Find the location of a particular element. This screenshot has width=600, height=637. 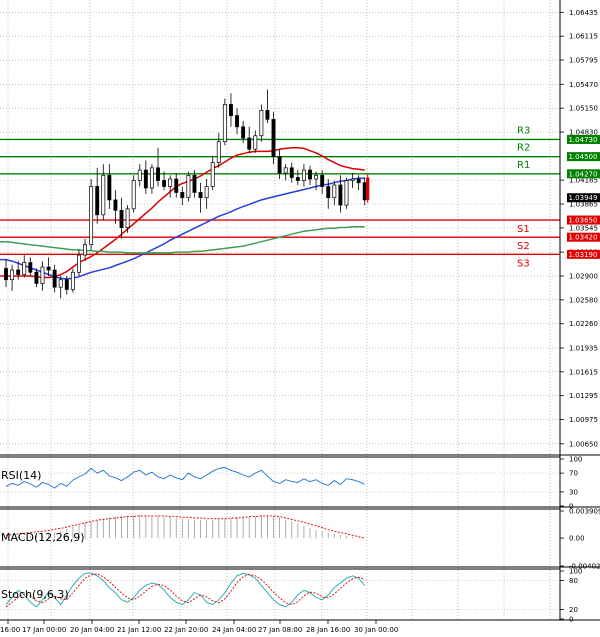

x-tick-label: 22 Jan 20:00 is located at coordinates (186, 630).